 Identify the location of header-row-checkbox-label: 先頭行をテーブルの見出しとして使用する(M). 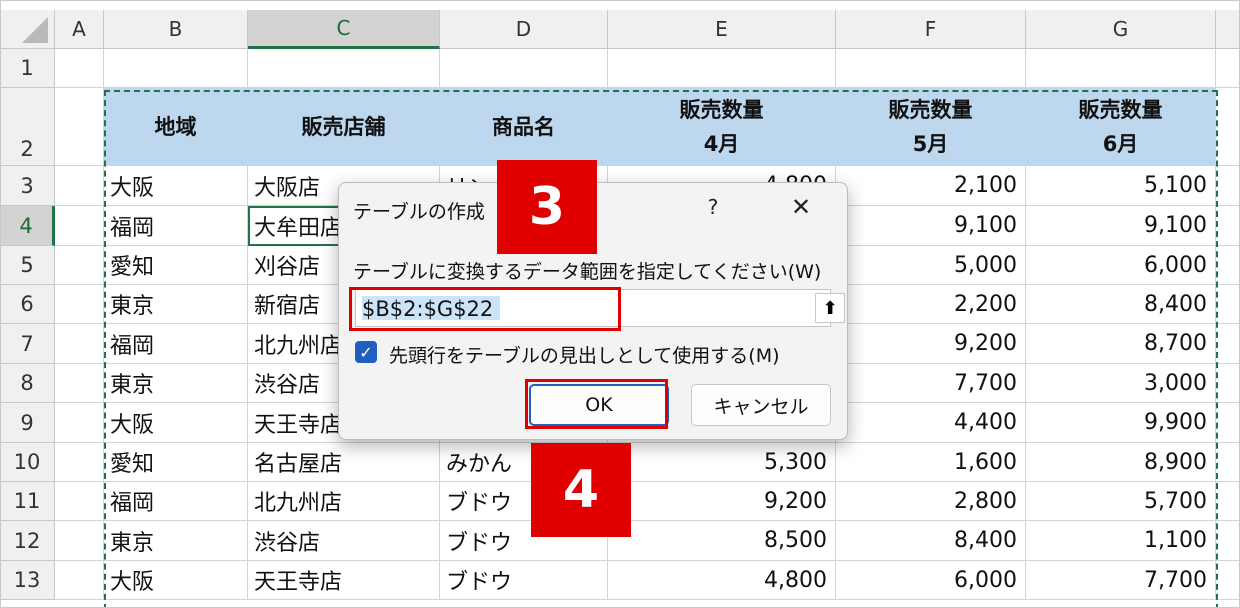
(584, 354).